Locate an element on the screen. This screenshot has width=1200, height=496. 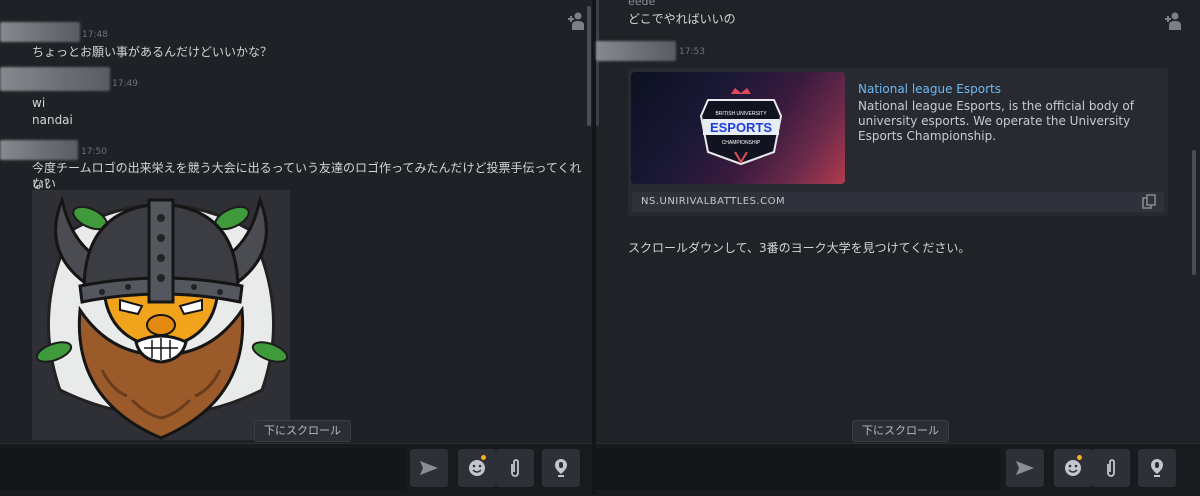
right-composer is located at coordinates (898, 469).